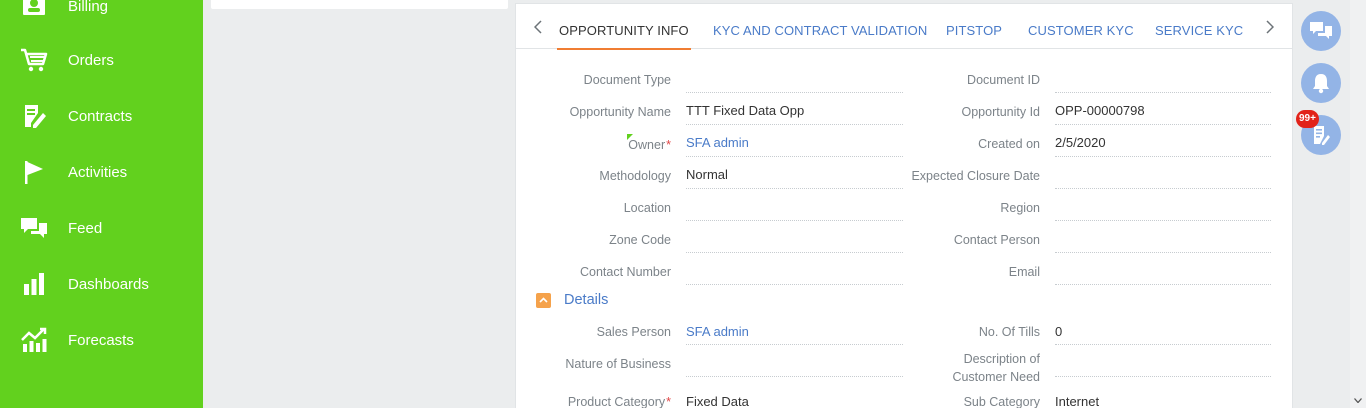 This screenshot has width=1366, height=408. Describe the element at coordinates (975, 176) in the screenshot. I see `expected-closure-date-label: Expected Closure Date` at that location.